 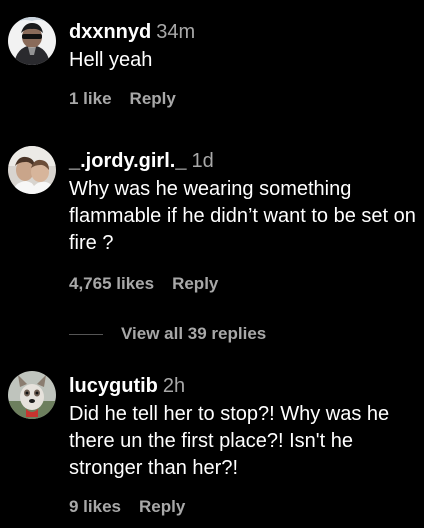 I want to click on comment-header: lucygutib 2h, so click(x=242, y=386).